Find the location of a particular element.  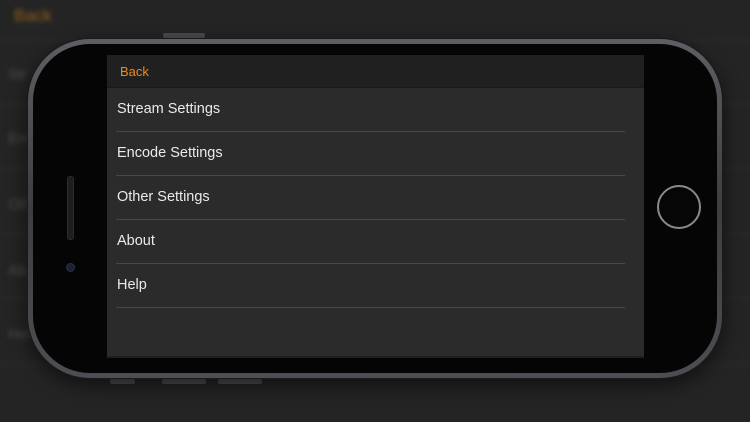

volume-up-button is located at coordinates (184, 381).